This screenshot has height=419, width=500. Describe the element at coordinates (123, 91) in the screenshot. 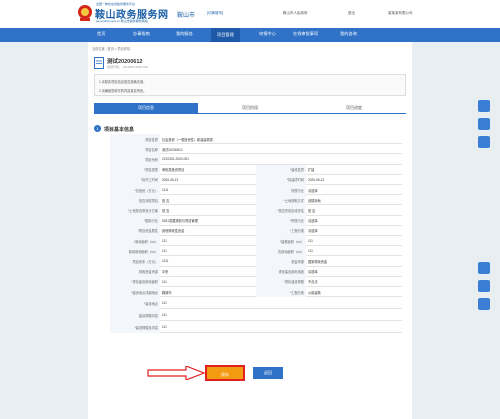

I see `notice-line-2: 2.请确保您填写的内容真实有效。` at that location.